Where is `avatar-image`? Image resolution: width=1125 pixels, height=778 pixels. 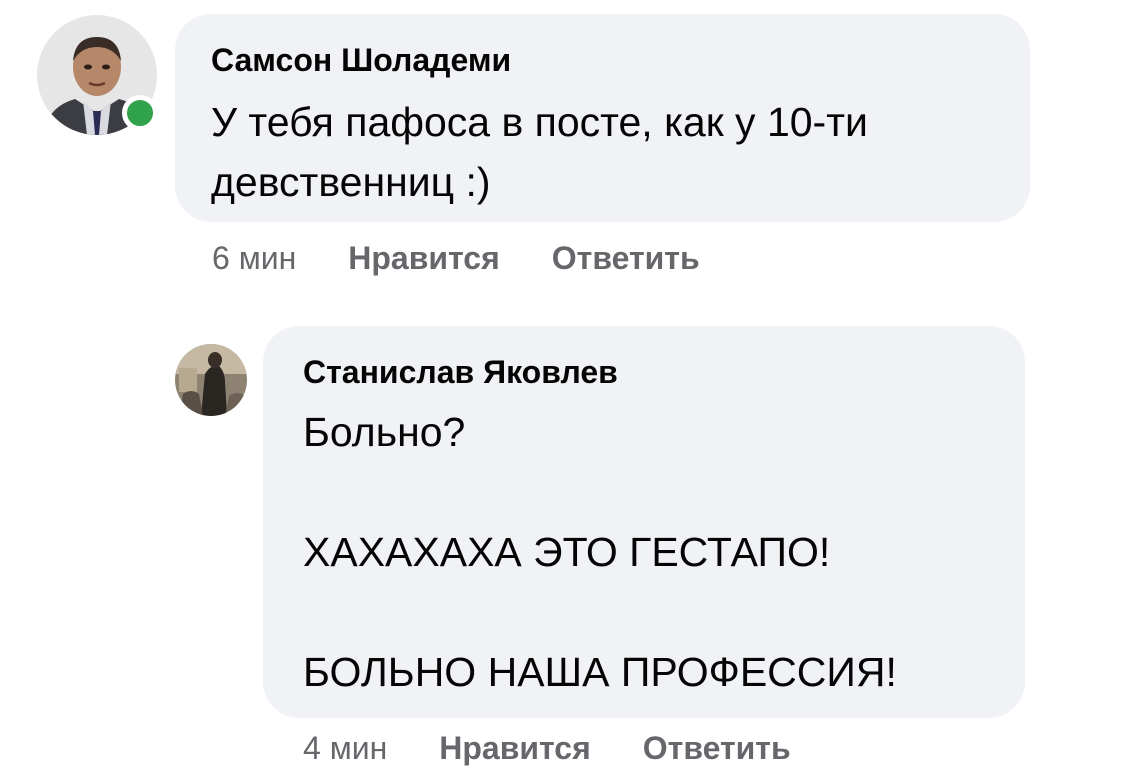
avatar-image is located at coordinates (211, 380).